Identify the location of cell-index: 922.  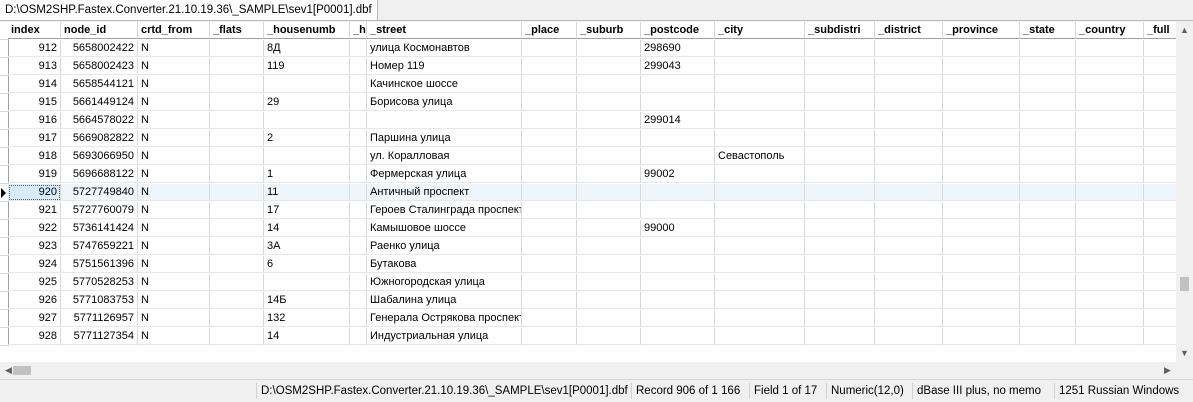
(34, 228).